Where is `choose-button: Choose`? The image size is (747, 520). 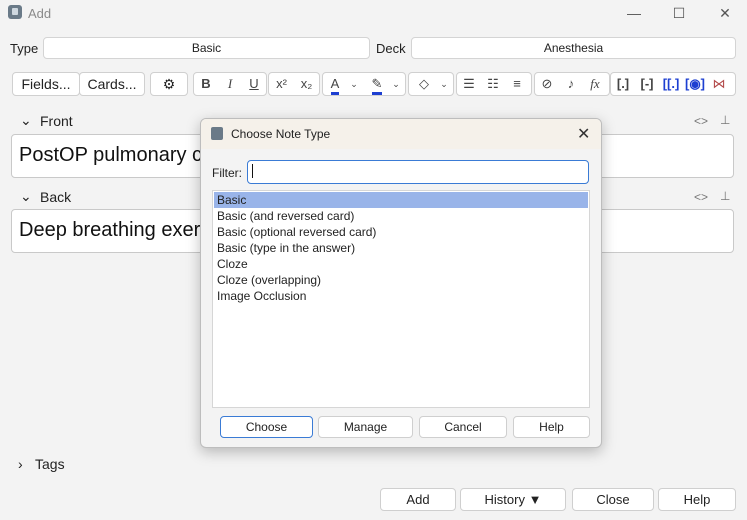
choose-button: Choose is located at coordinates (266, 427).